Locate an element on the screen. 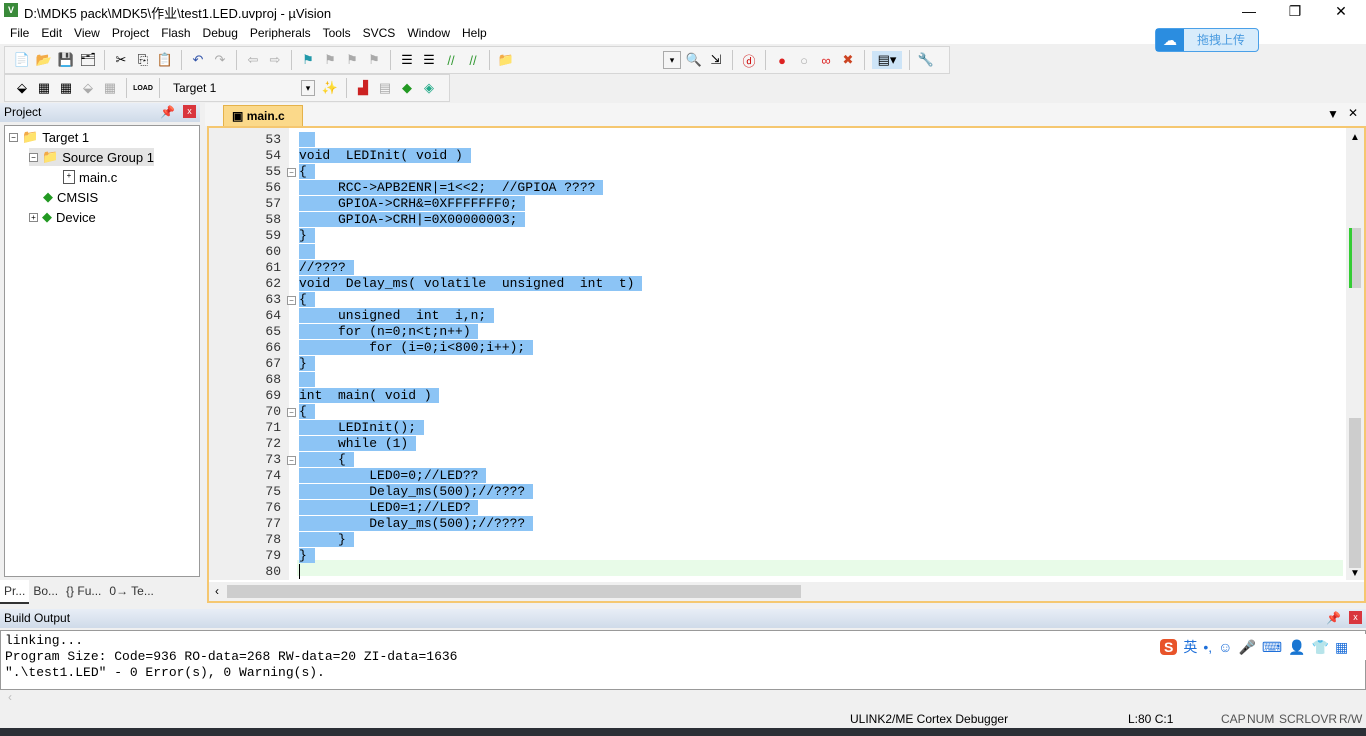 This screenshot has height=736, width=1366. baidu-upload-widget: ☁ 拖拽上传 is located at coordinates (1207, 40).